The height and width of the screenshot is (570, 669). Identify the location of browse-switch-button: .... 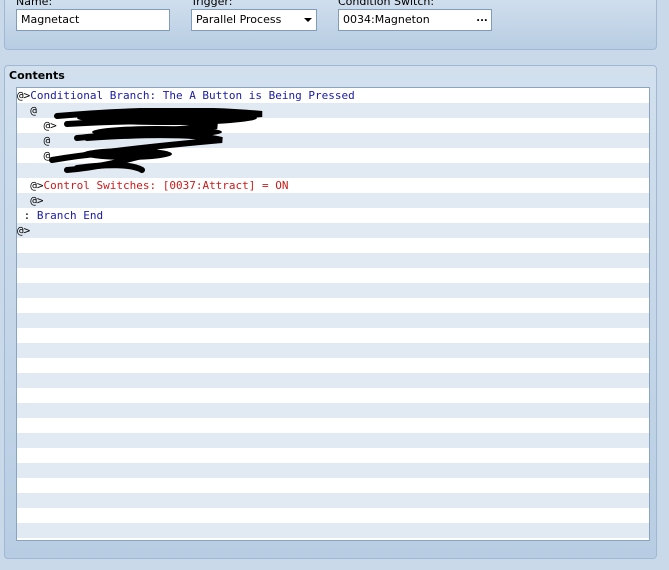
(482, 20).